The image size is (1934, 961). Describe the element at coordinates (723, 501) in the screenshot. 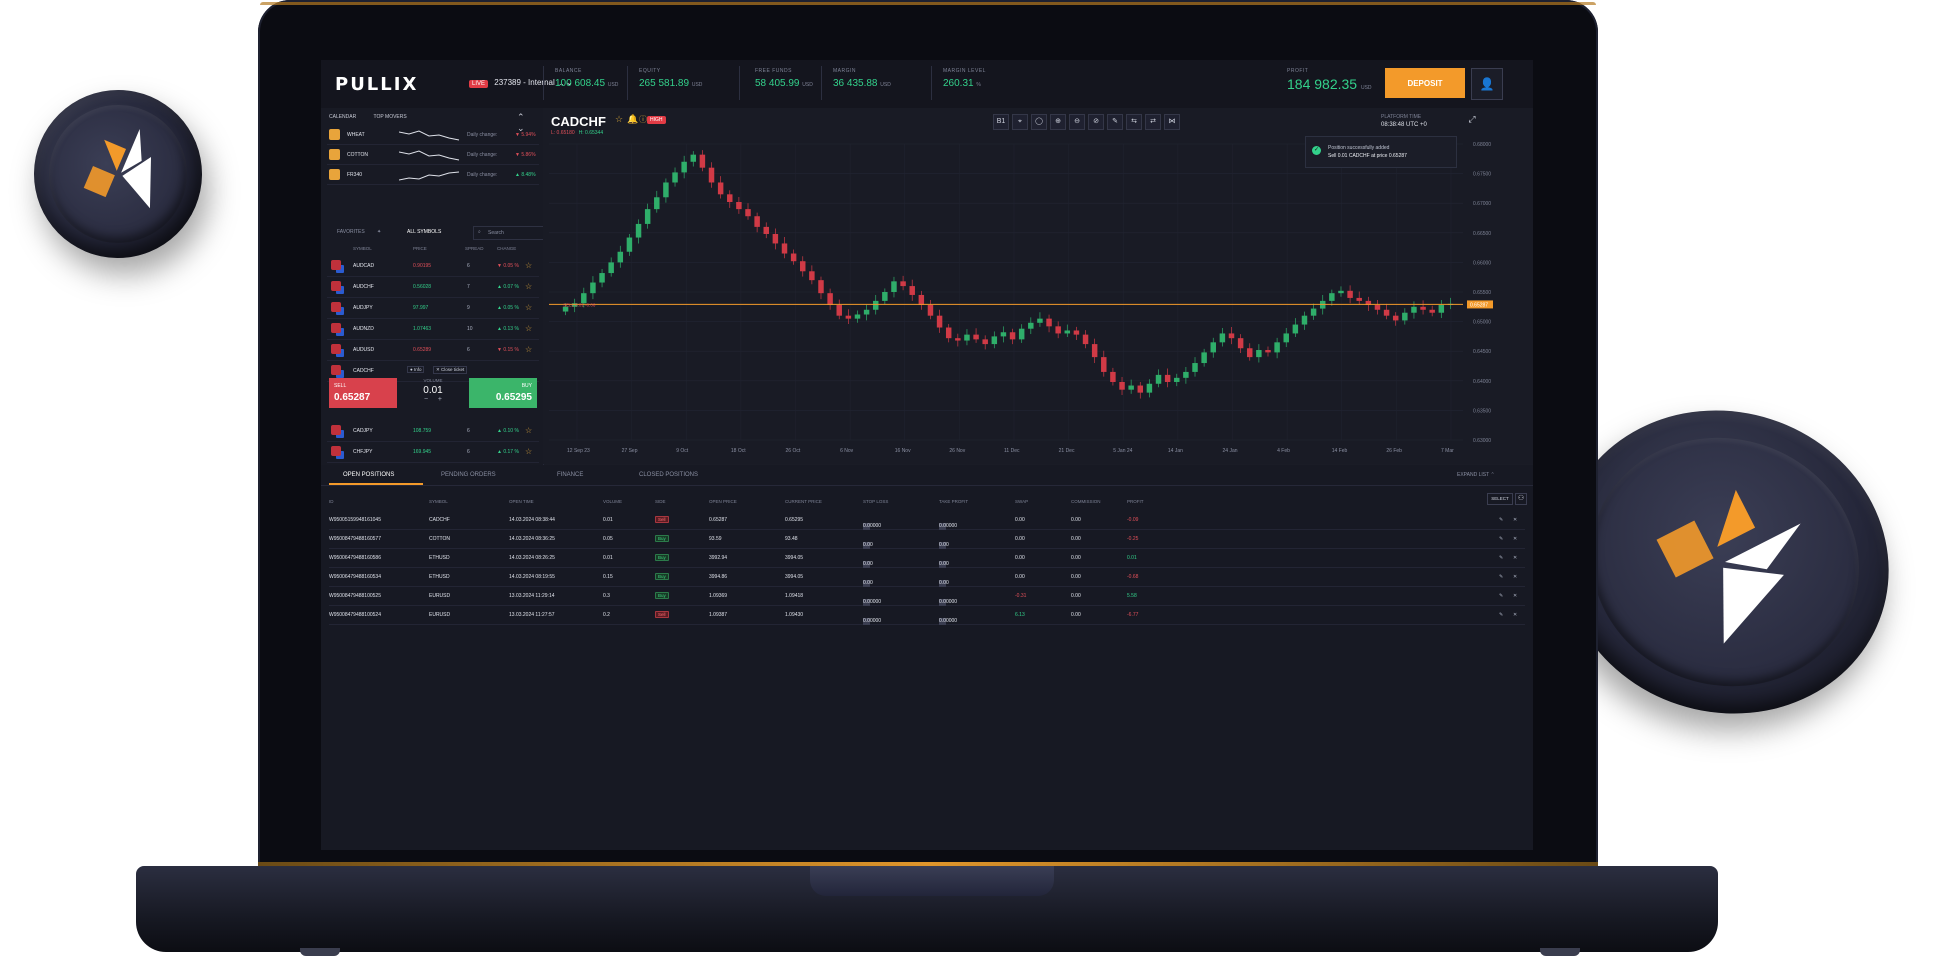

I see `column-header: OPEN PRICE` at that location.